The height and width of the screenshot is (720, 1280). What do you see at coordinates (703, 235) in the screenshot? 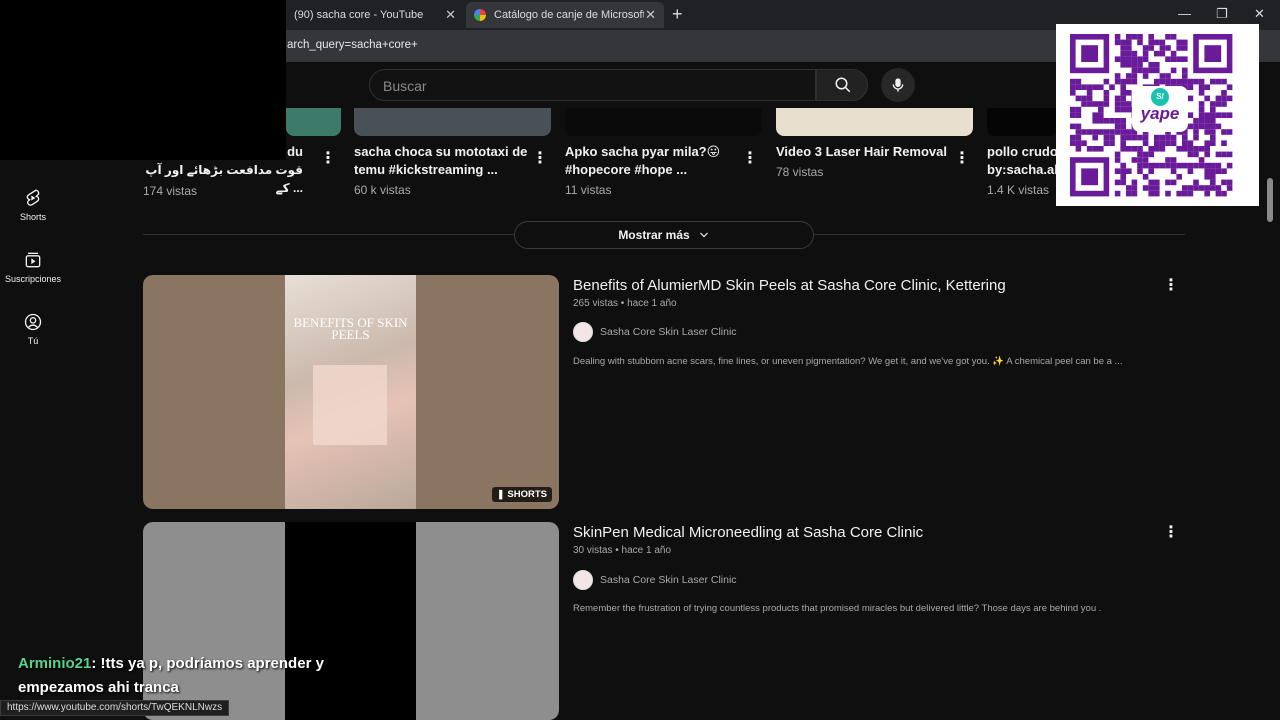
I see `chevron-down-icon` at bounding box center [703, 235].